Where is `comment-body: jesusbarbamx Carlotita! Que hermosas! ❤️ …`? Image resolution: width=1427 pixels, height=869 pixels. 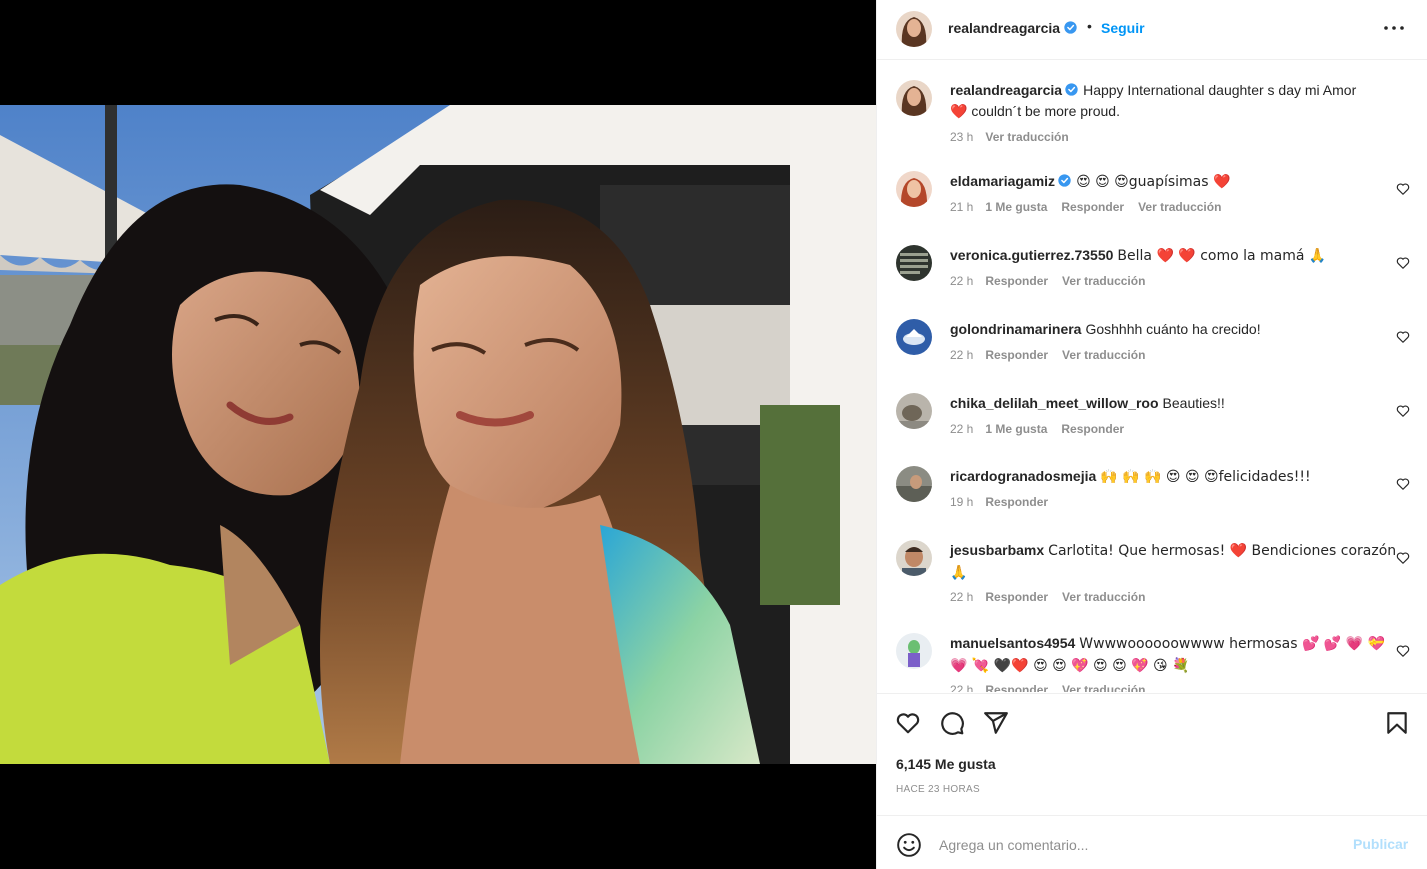
comment-body: jesusbarbamx Carlotita! Que hermosas! ❤️ … is located at coordinates (1174, 562).